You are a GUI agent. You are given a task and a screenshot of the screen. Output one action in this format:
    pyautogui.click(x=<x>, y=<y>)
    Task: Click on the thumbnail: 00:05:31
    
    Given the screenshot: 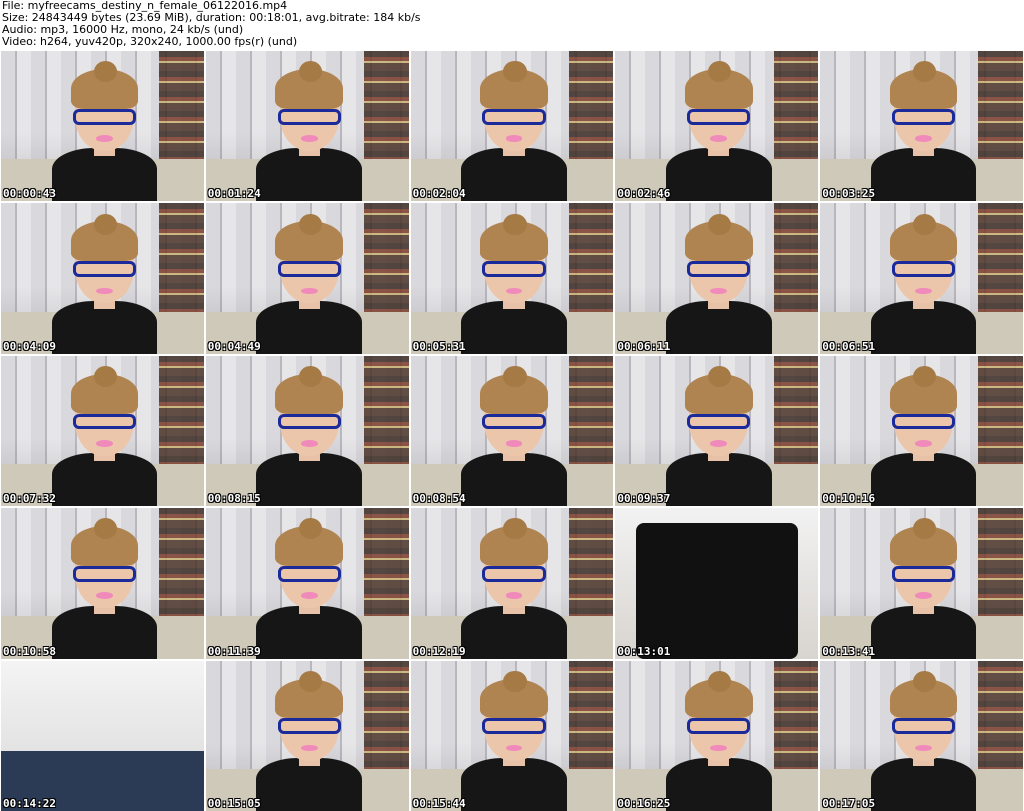 What is the action you would take?
    pyautogui.click(x=512, y=278)
    